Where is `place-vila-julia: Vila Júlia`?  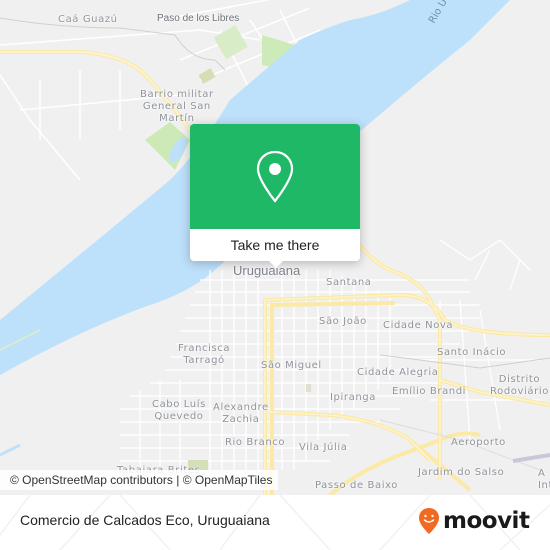
place-vila-julia: Vila Júlia is located at coordinates (323, 447).